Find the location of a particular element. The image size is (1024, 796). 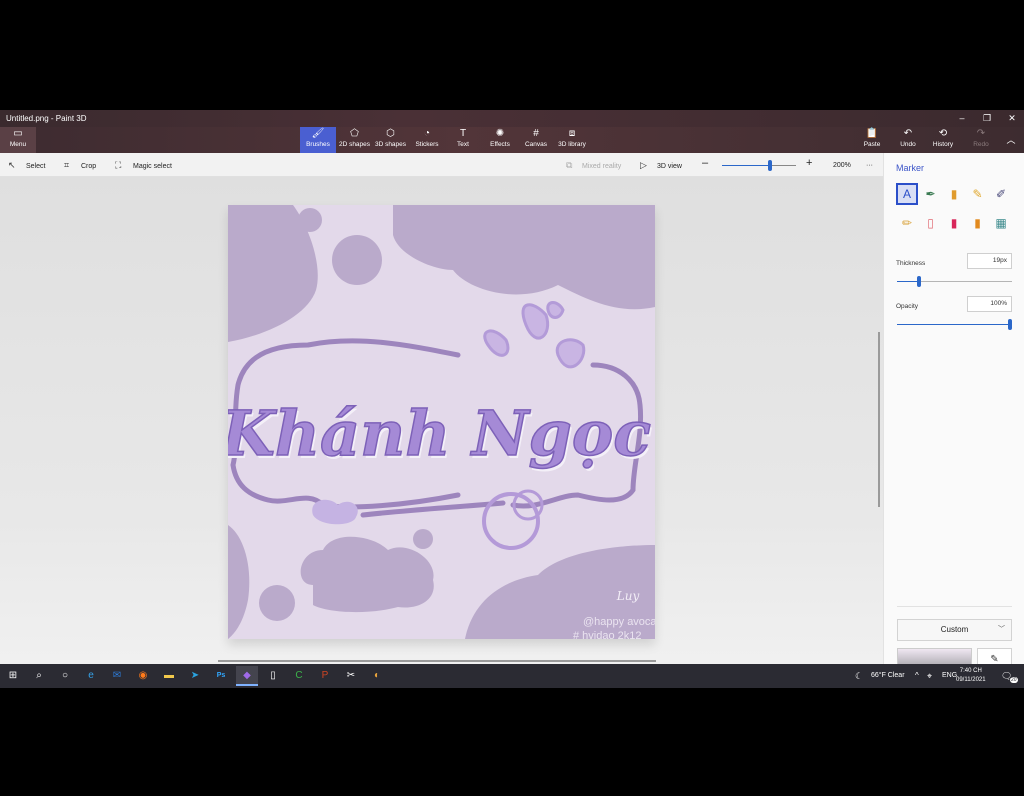

search-icon: ⌕ is located at coordinates (39, 676).